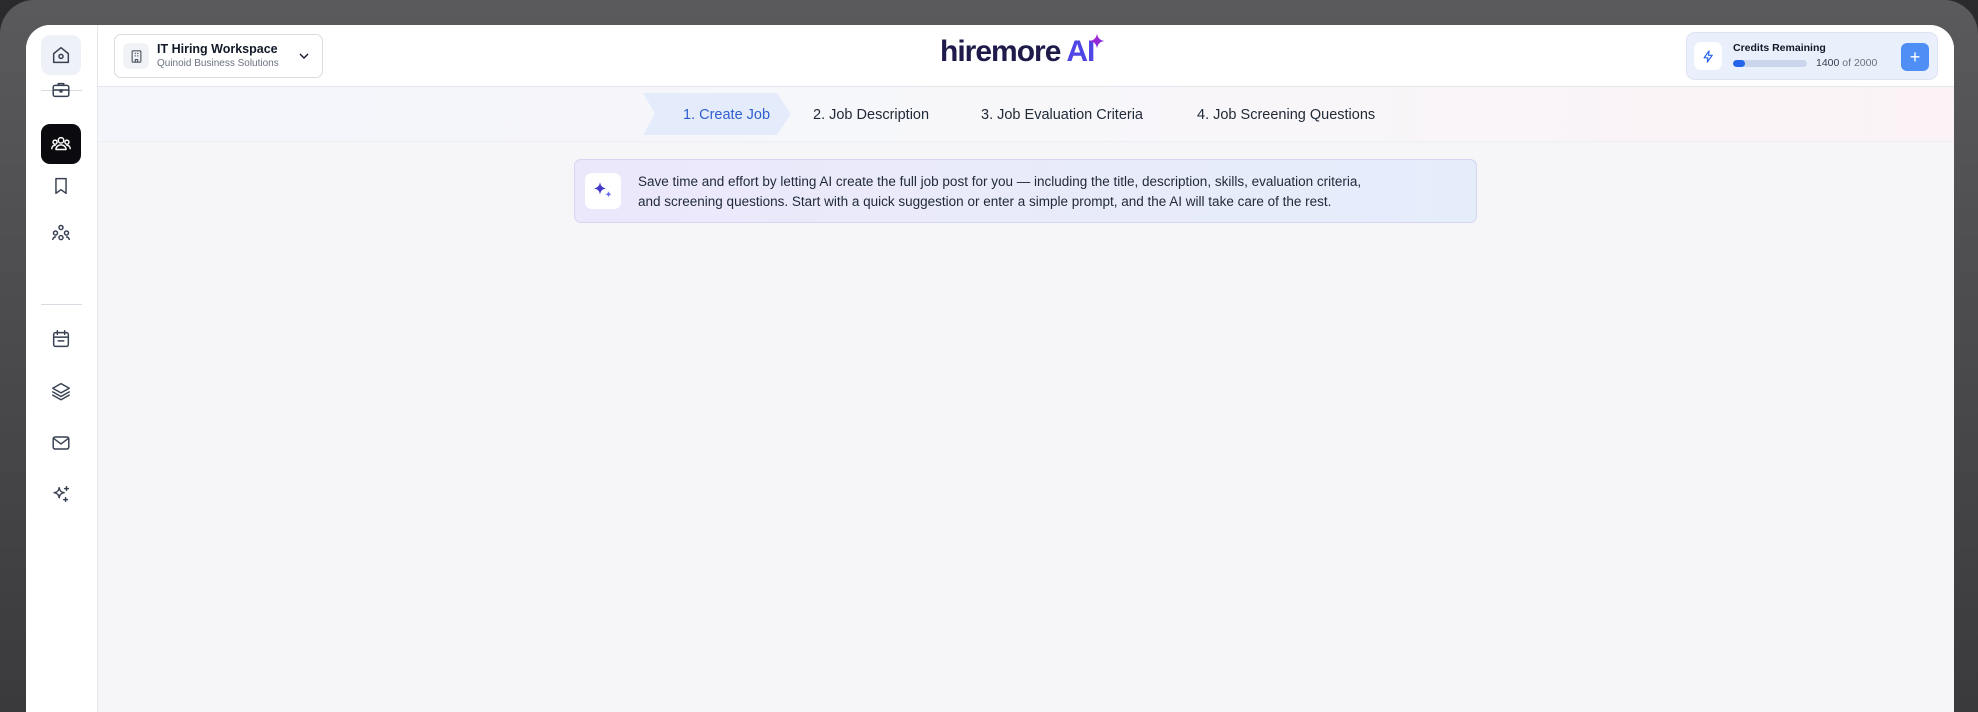 This screenshot has height=712, width=1978. Describe the element at coordinates (1097, 41) in the screenshot. I see `logo-sparkle-icon` at that location.